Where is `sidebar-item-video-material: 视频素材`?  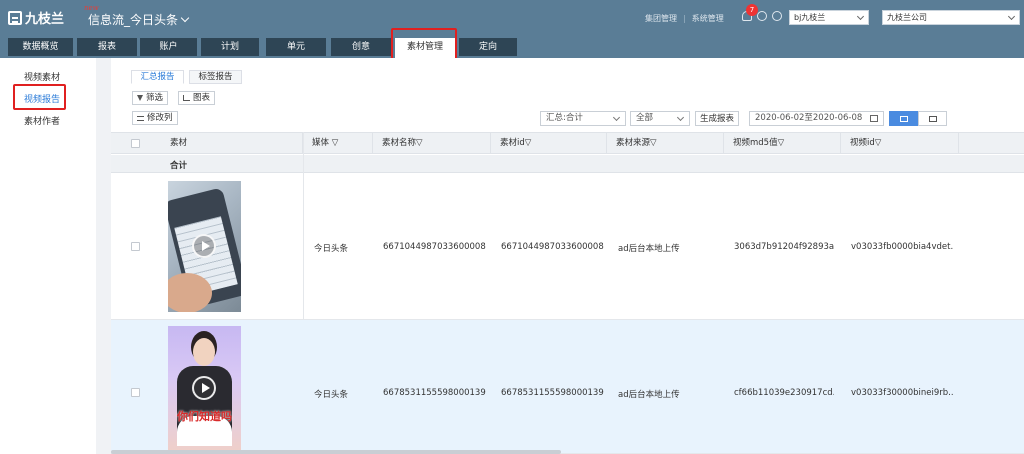 sidebar-item-video-material: 视频素材 is located at coordinates (42, 76).